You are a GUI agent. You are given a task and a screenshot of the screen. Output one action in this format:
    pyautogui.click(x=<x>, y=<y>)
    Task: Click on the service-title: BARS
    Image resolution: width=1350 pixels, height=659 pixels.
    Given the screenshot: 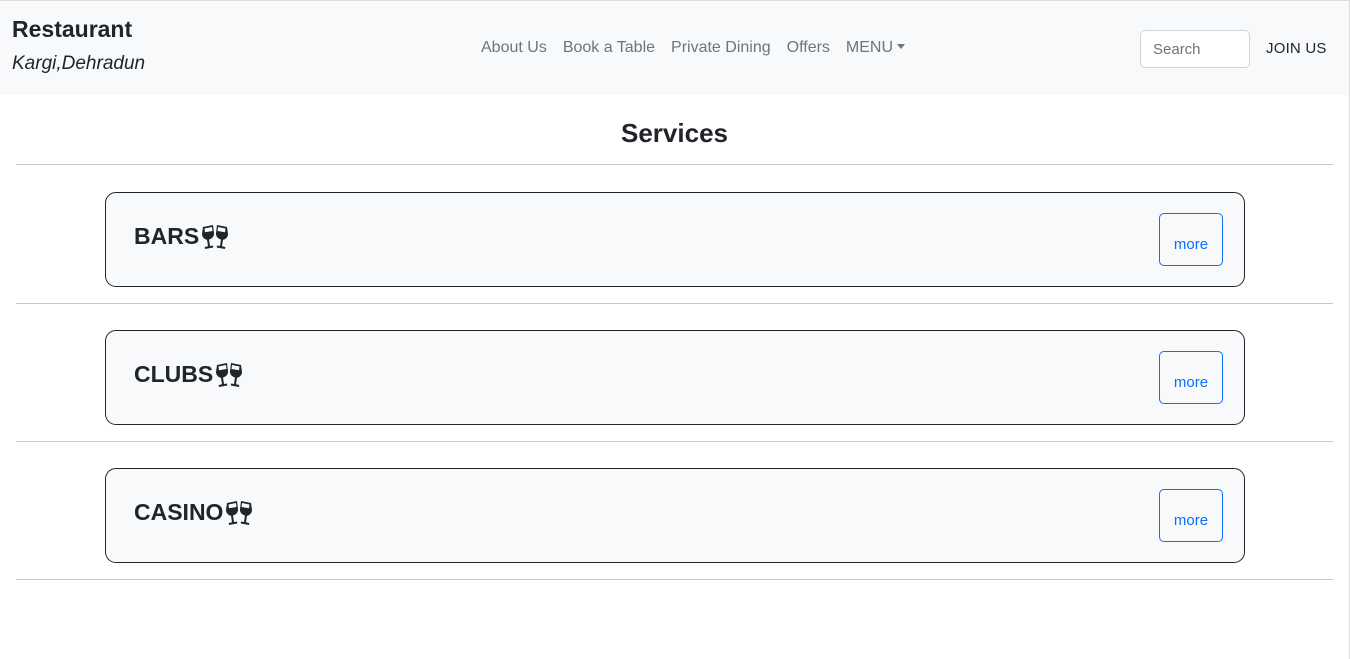 What is the action you would take?
    pyautogui.click(x=182, y=236)
    